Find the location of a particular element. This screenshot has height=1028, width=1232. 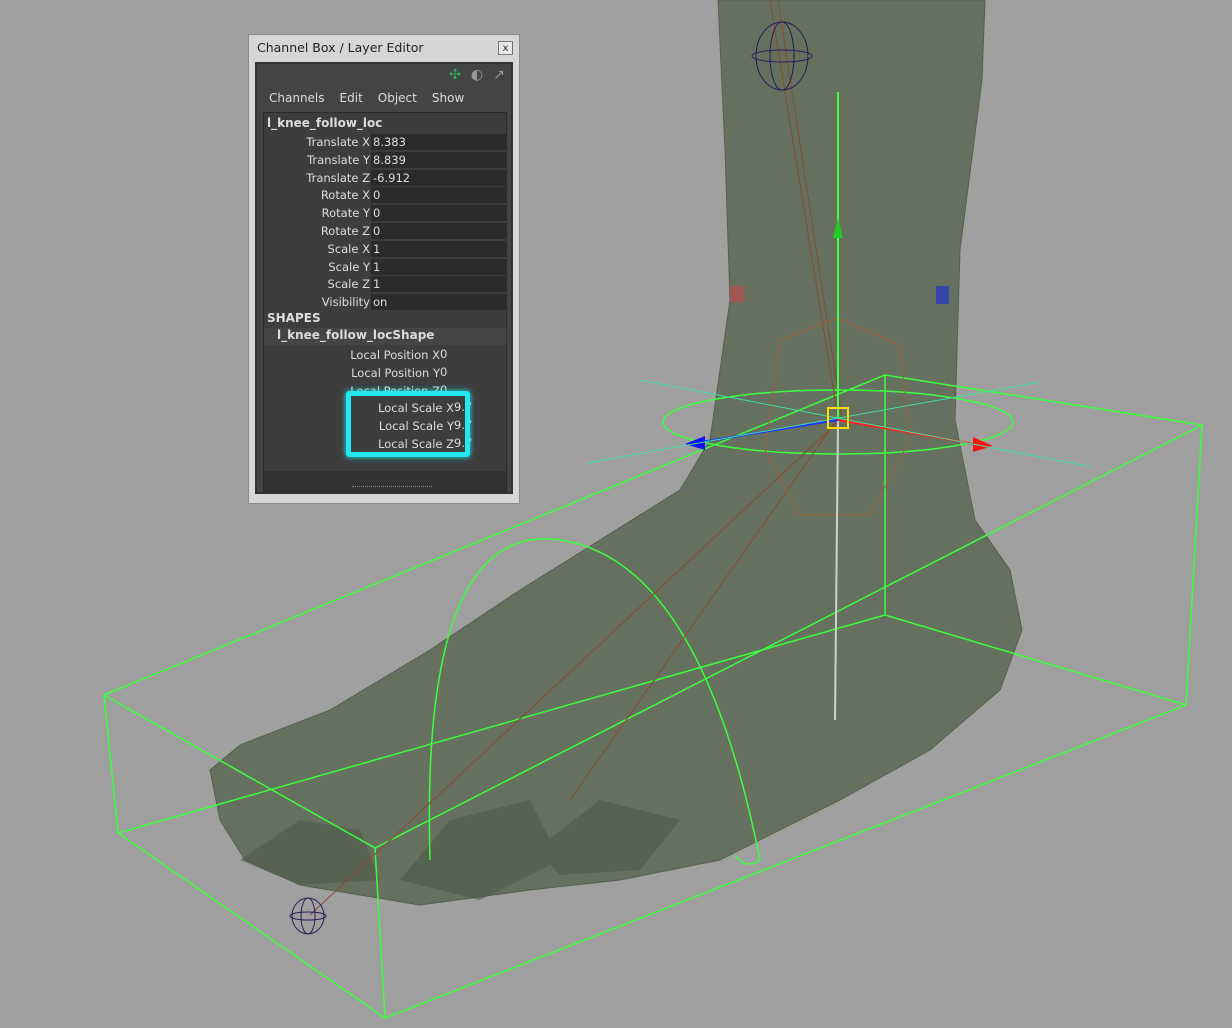

channel-label: Scale Y is located at coordinates (349, 266).